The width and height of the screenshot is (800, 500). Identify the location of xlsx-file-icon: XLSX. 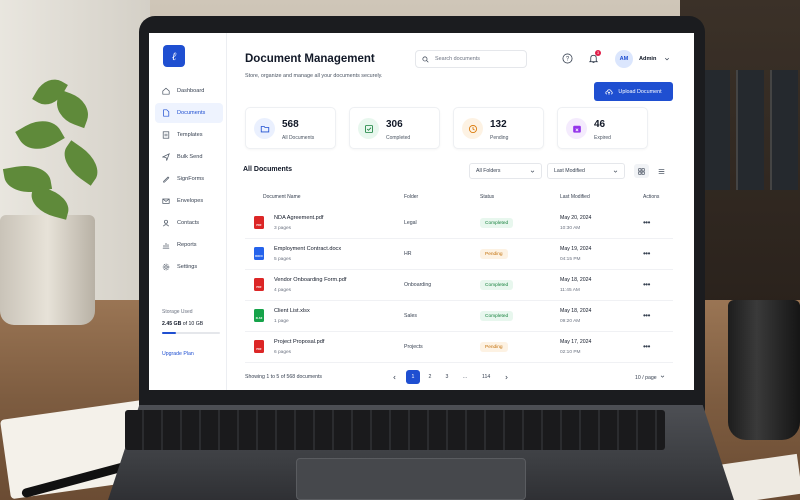
(259, 315).